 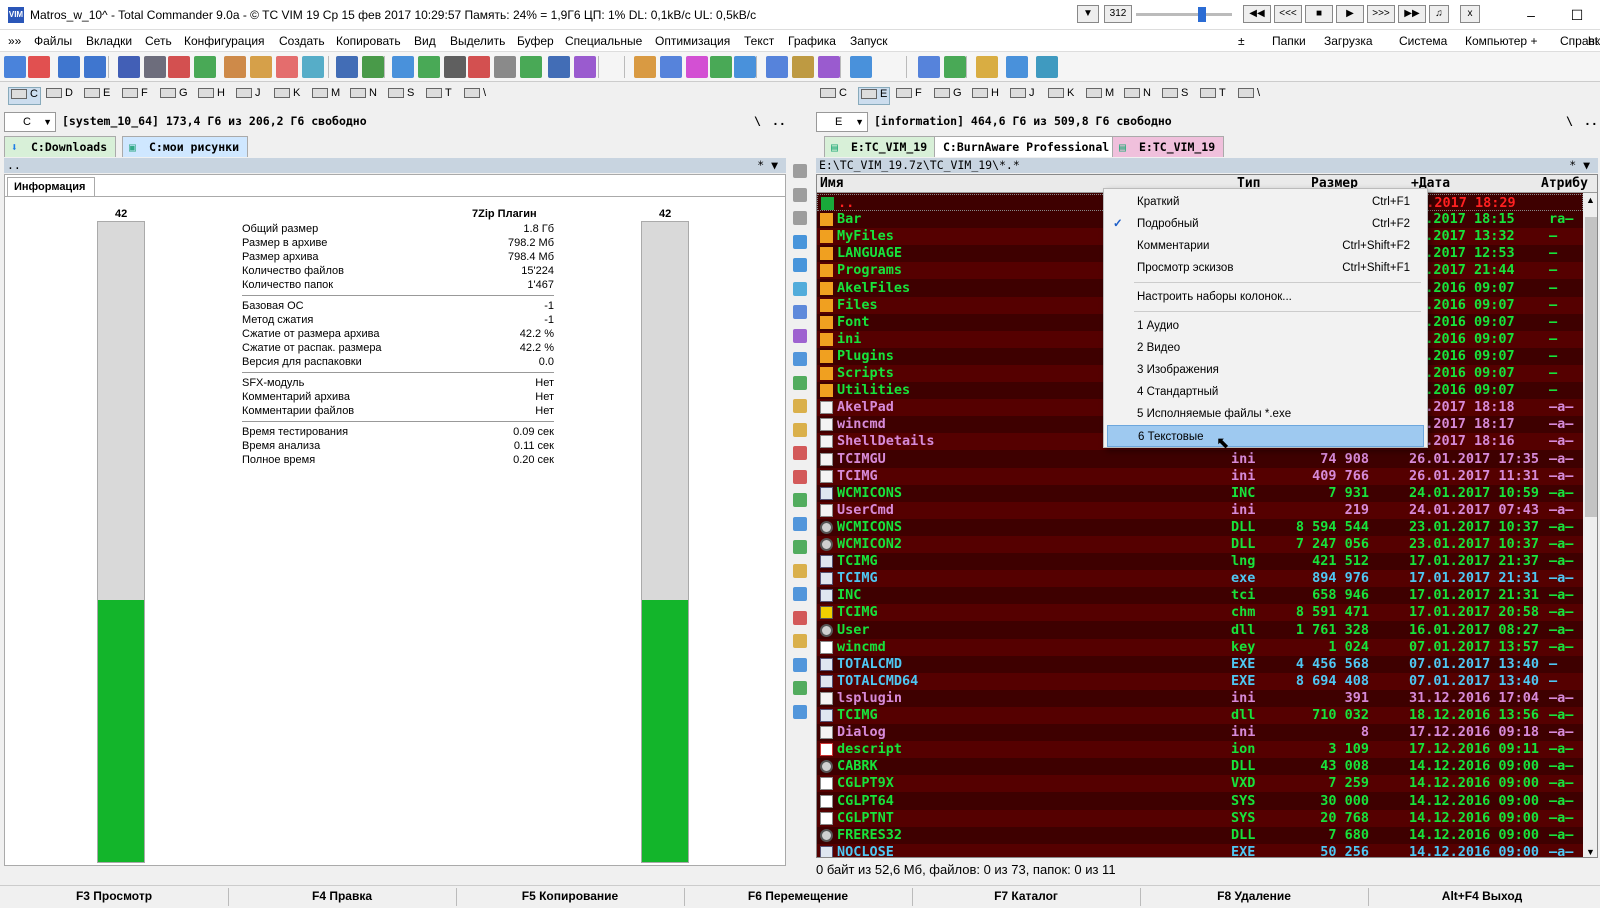 What do you see at coordinates (1412, 14) in the screenshot?
I see `player-button-5: ▶▶` at bounding box center [1412, 14].